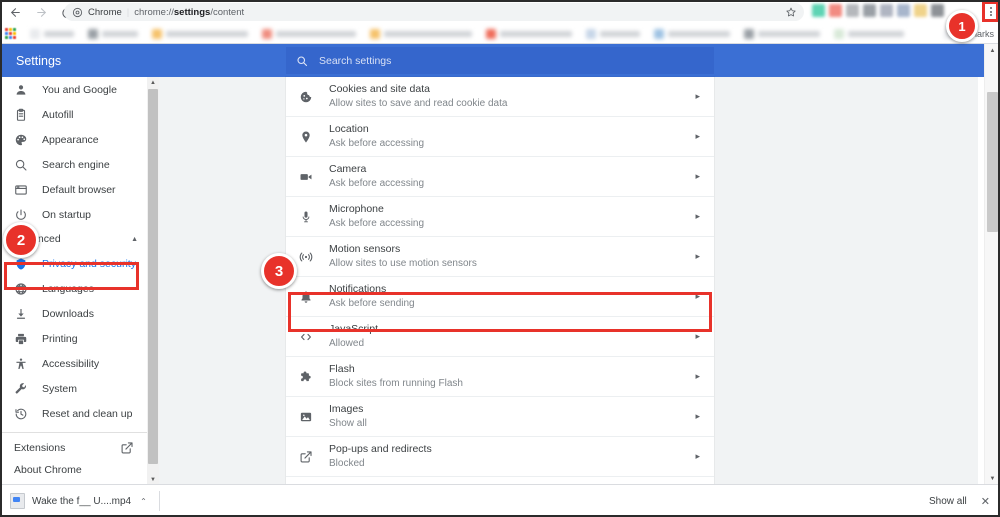 The image size is (1000, 517). Describe the element at coordinates (354, 329) in the screenshot. I see `setting-title: JavaScript` at that location.